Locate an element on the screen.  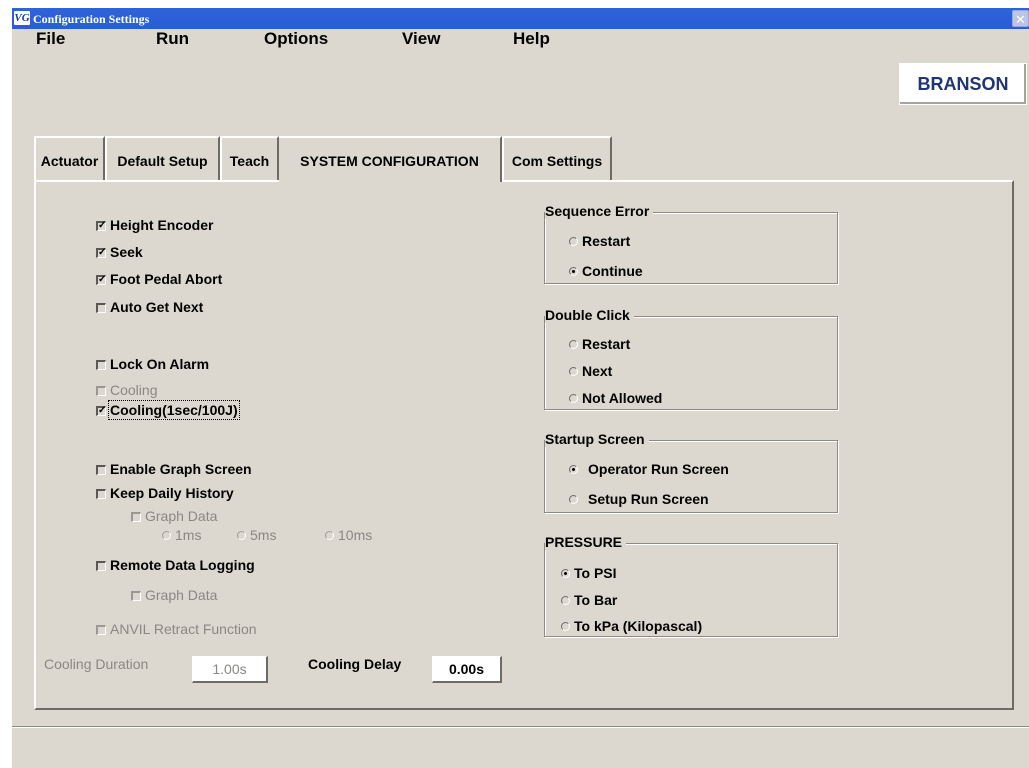
rate-10ms-radio: 10ms is located at coordinates (348, 535).